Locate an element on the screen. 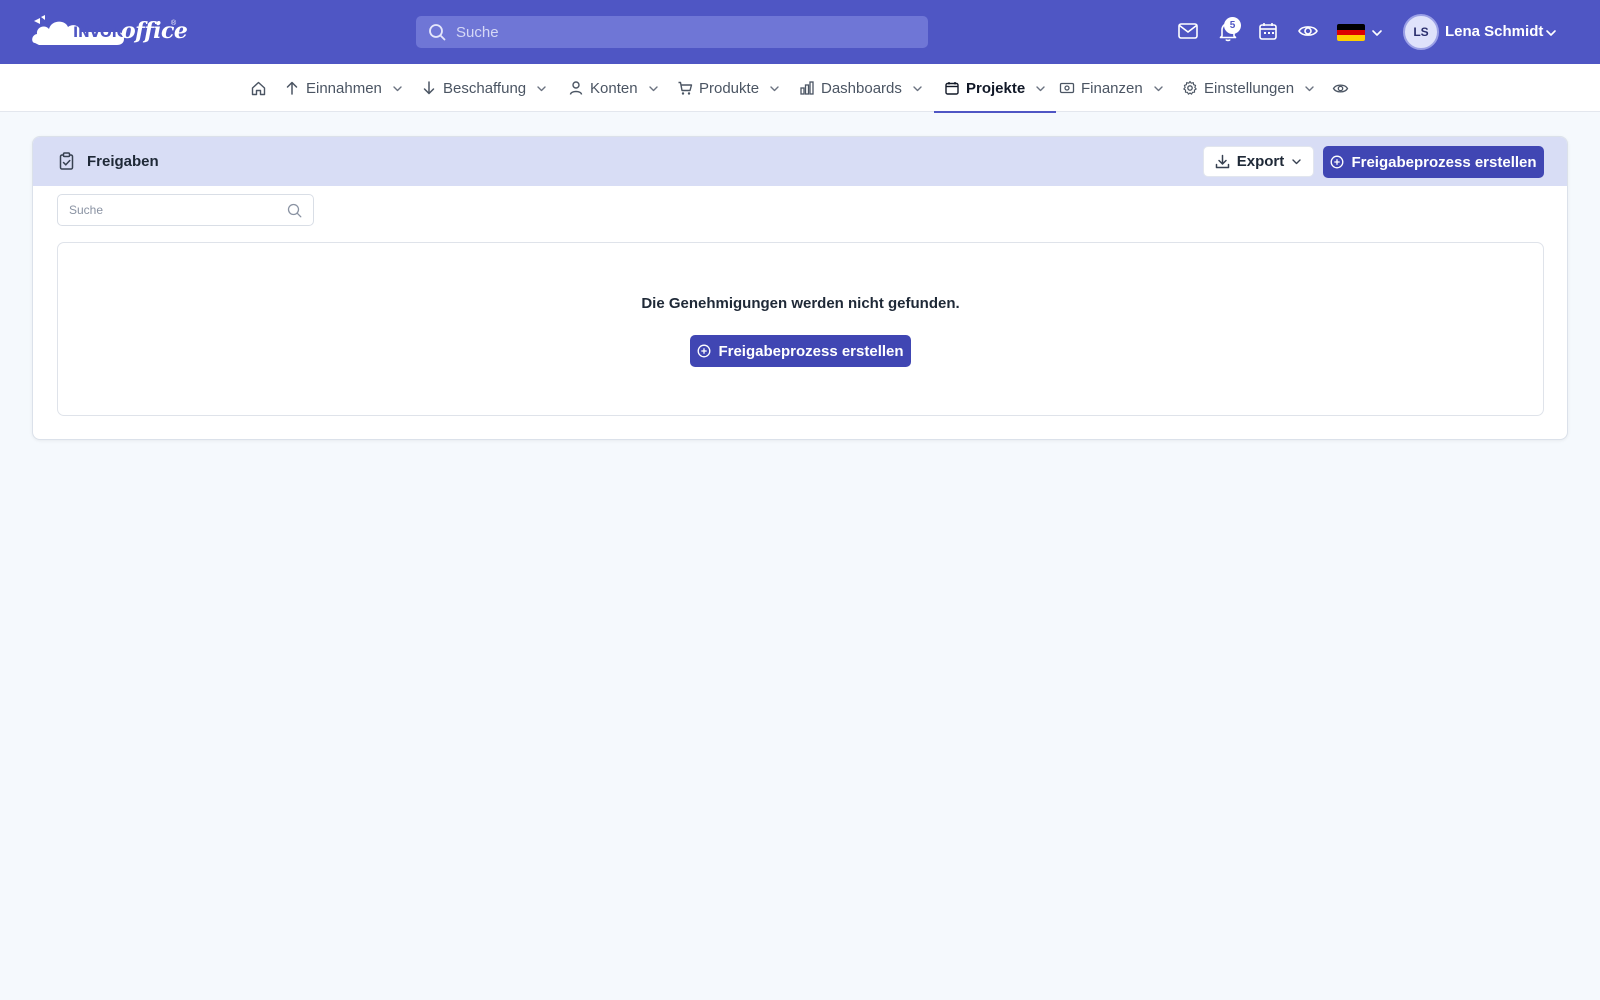 The width and height of the screenshot is (1600, 1000). nav-label-konten: Konten is located at coordinates (614, 88).